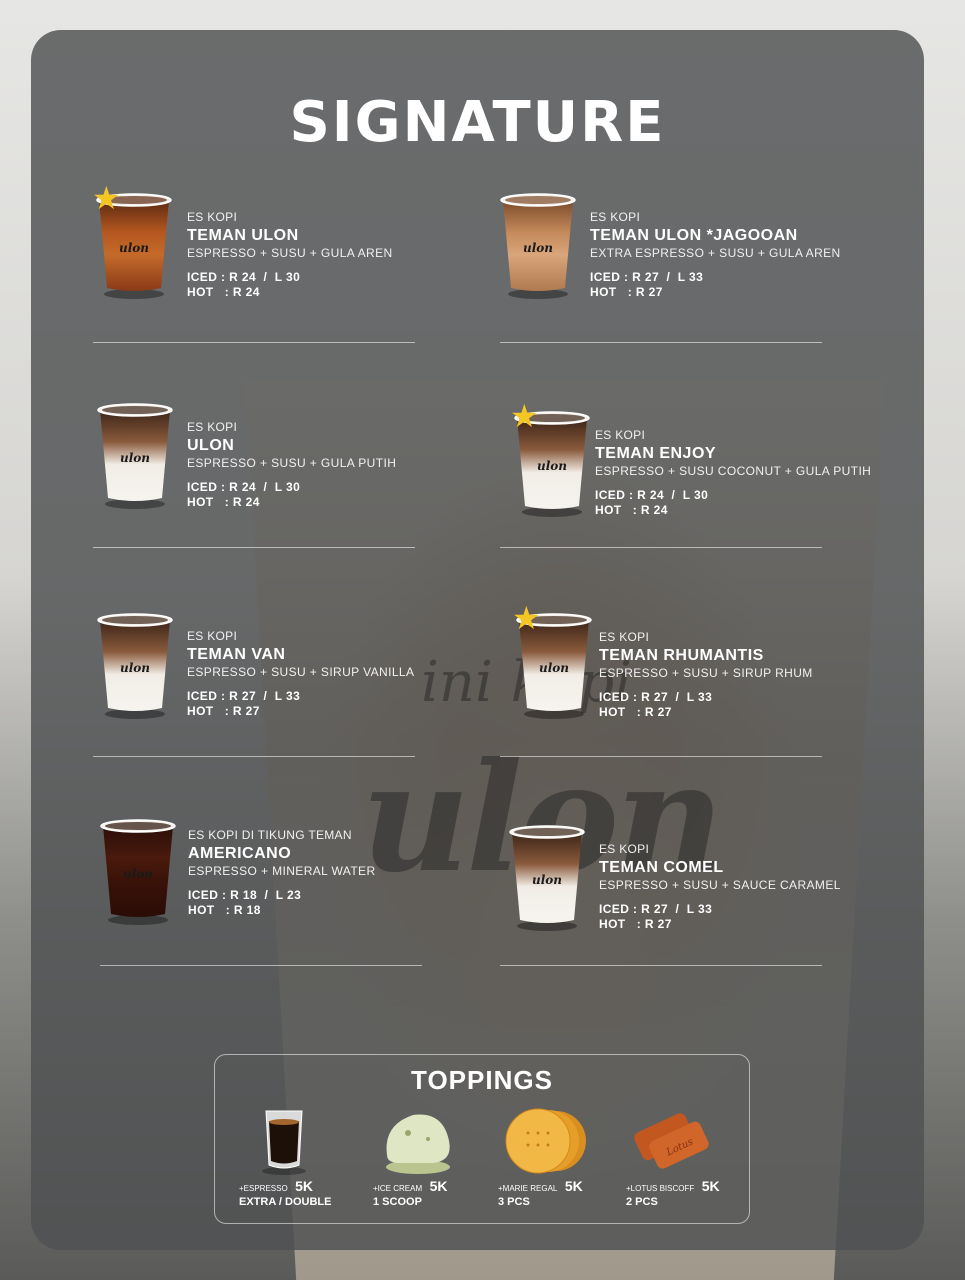  I want to click on item-name: TEMAN VAN, so click(236, 654).